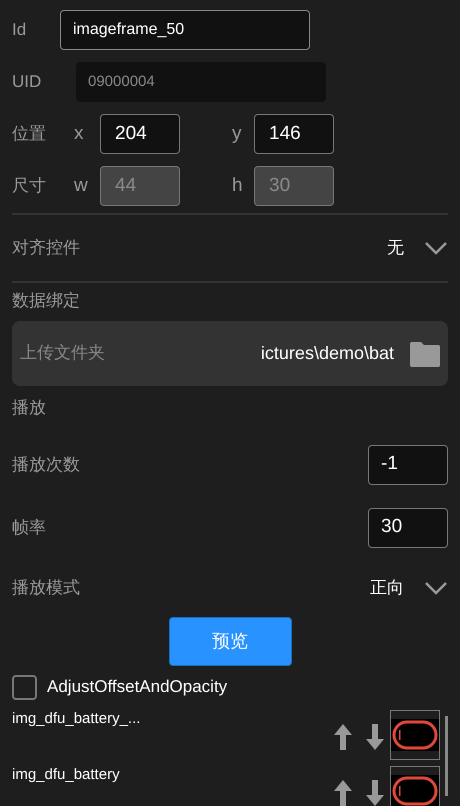 Image resolution: width=460 pixels, height=806 pixels. I want to click on axis-label: x, so click(79, 134).